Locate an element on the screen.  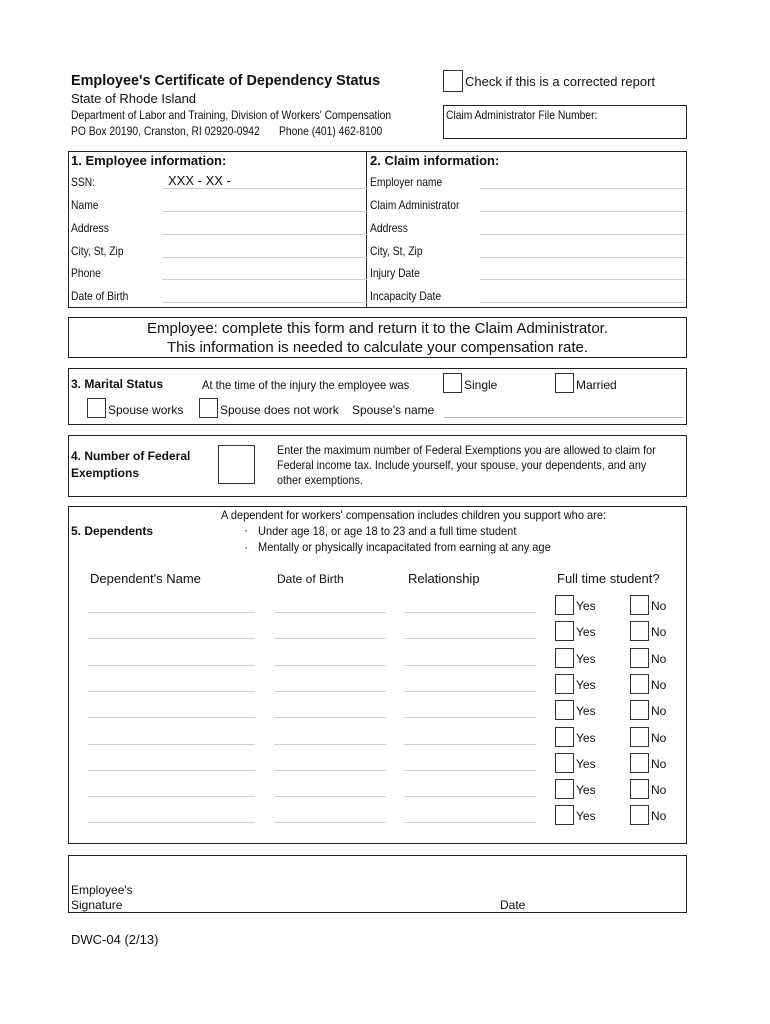
claim-field-label: Injury Date is located at coordinates (395, 273).